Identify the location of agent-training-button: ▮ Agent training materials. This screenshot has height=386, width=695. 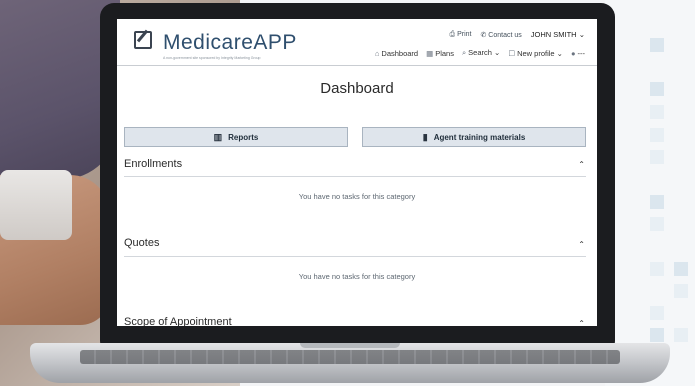
(474, 137).